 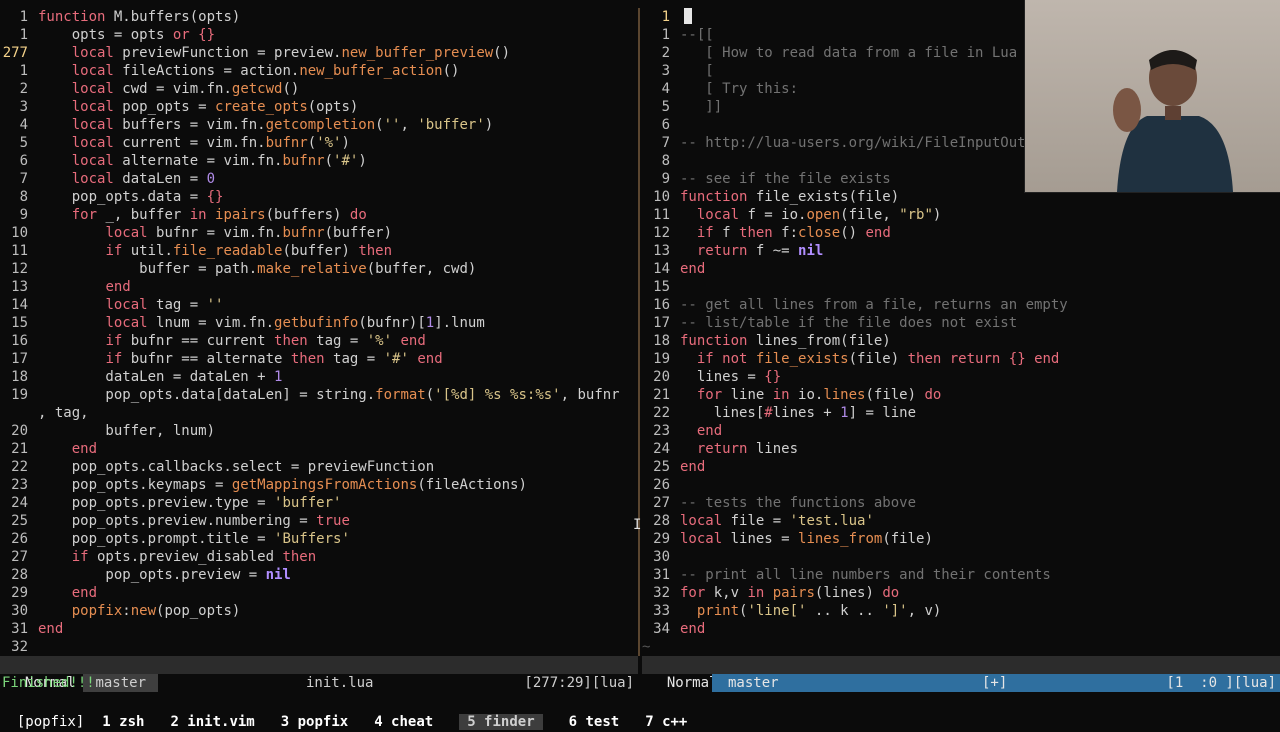 What do you see at coordinates (169, 89) in the screenshot?
I see `code-text: local cwd = vim.fn.getcwd()` at bounding box center [169, 89].